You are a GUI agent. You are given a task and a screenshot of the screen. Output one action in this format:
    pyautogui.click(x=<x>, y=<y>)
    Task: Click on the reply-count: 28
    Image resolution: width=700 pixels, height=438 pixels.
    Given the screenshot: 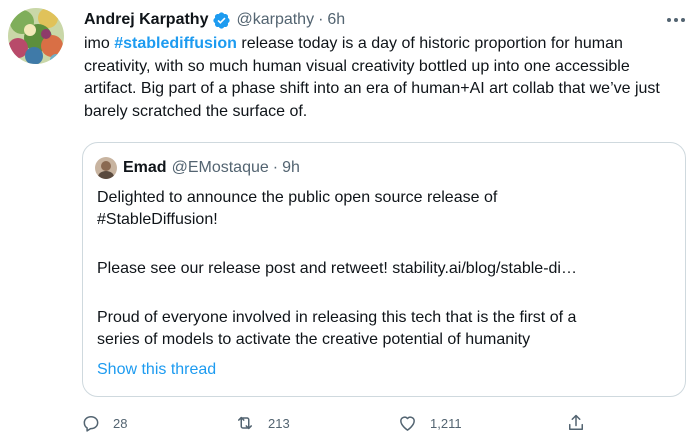 What is the action you would take?
    pyautogui.click(x=120, y=423)
    